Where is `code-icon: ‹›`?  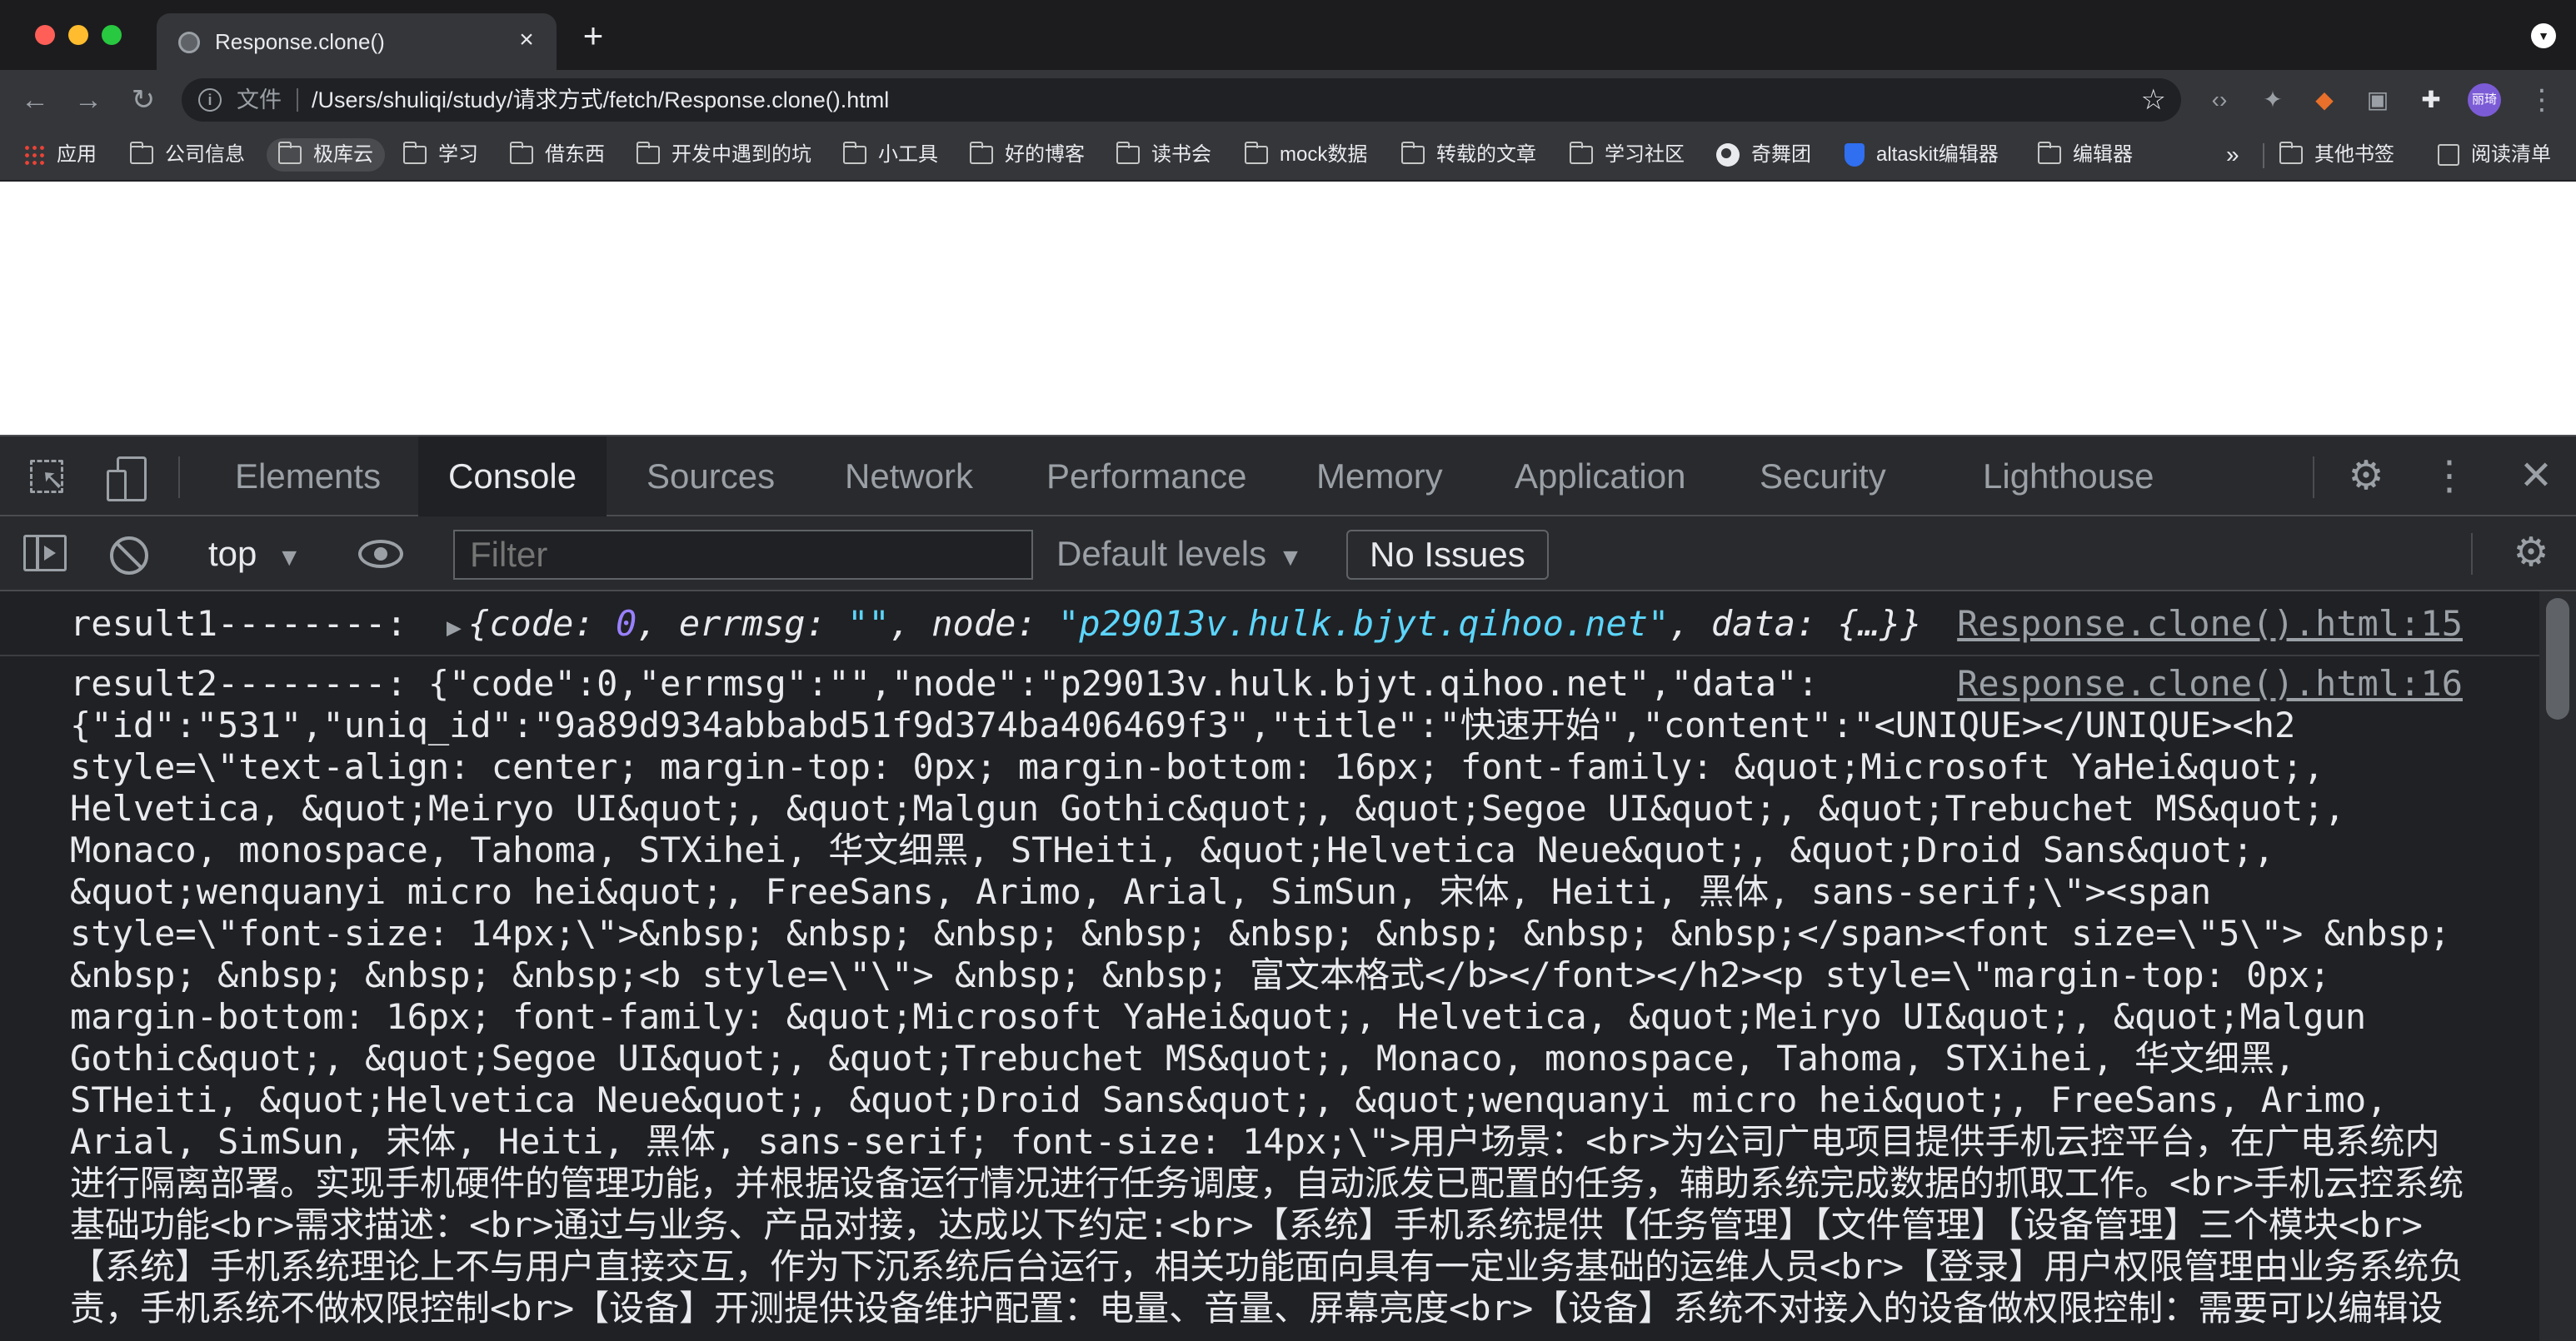
code-icon: ‹› is located at coordinates (2219, 100).